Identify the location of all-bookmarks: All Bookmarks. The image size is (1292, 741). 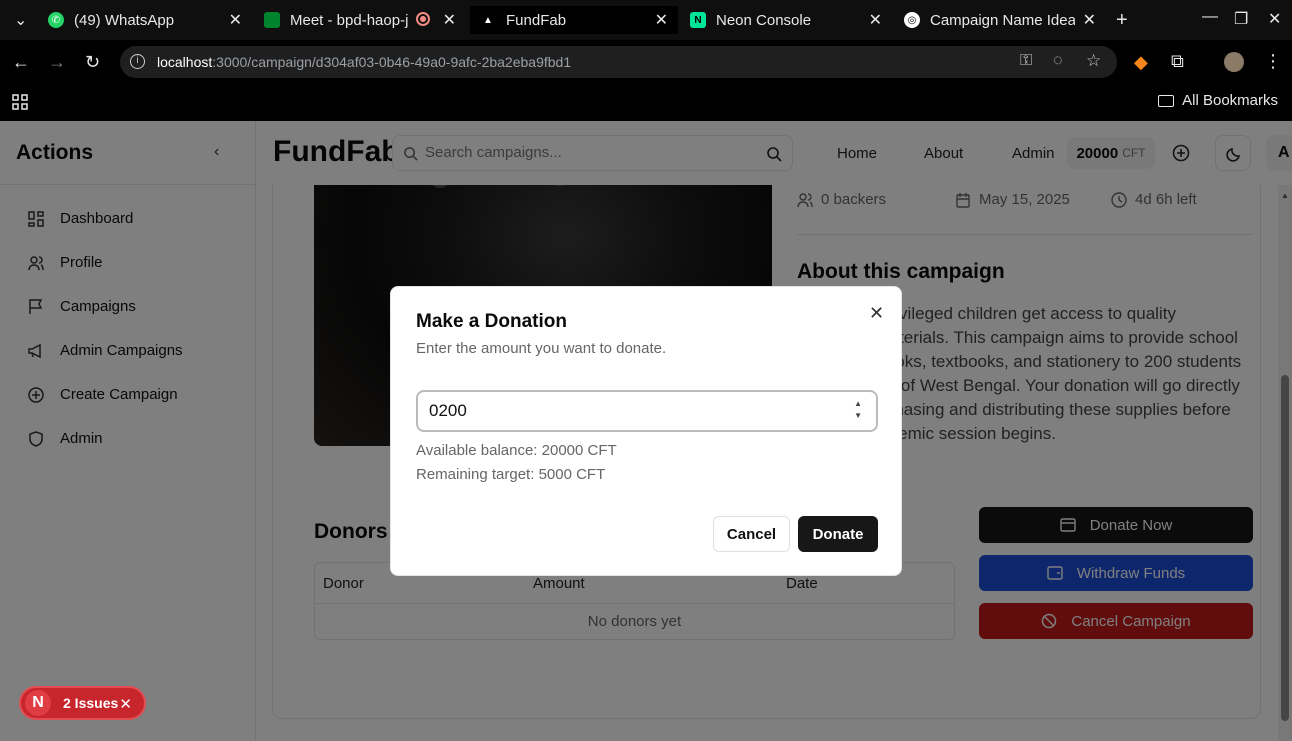
(1218, 100).